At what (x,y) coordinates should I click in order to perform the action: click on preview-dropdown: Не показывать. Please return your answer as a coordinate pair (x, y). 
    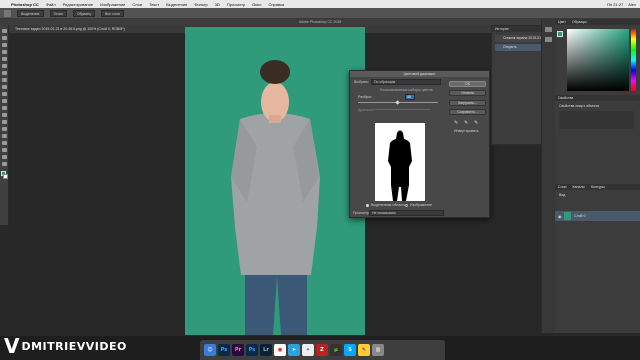
    Looking at the image, I should click on (406, 213).